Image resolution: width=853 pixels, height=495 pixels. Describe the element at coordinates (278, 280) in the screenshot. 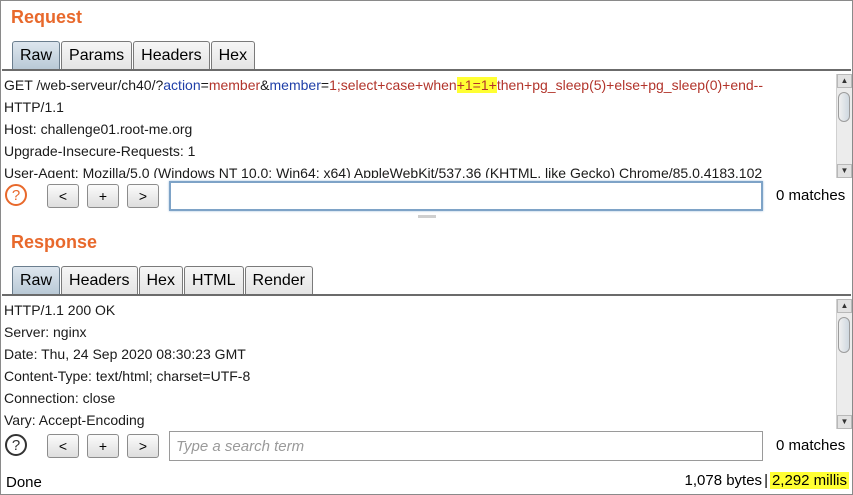

I see `response-tab-render: Render` at that location.